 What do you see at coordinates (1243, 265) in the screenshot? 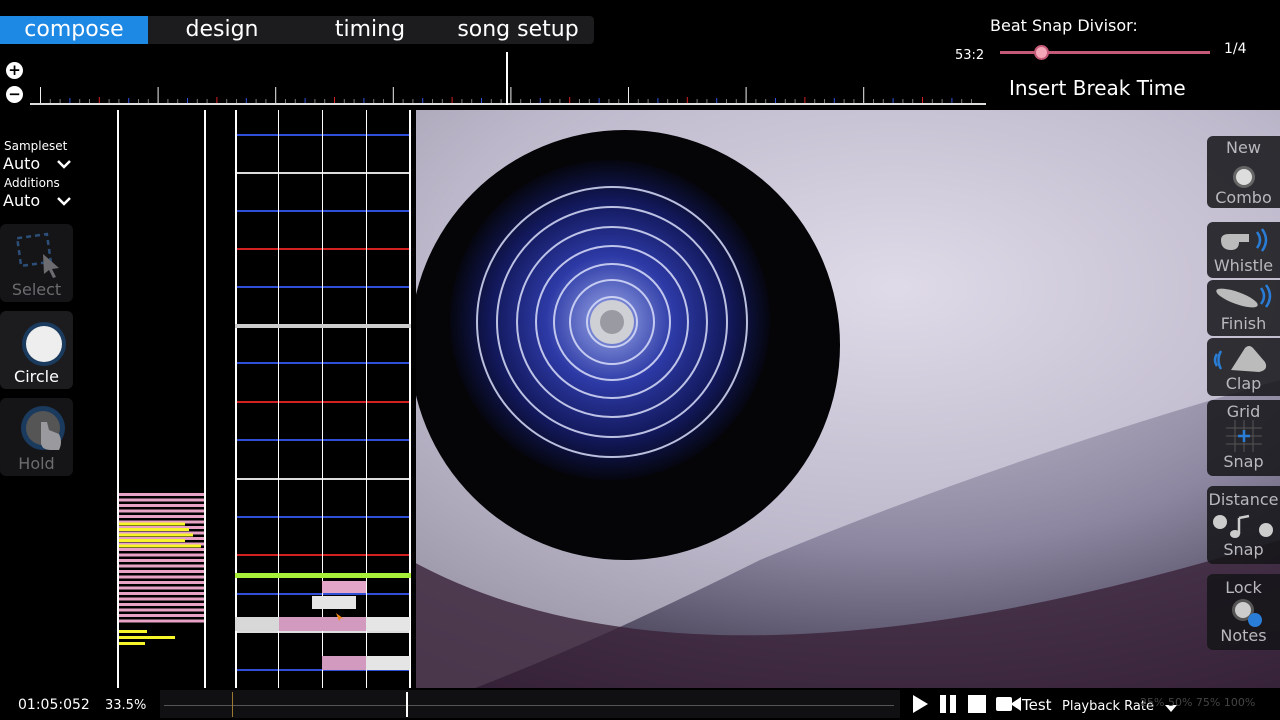
I see `whistle-label: Whistle` at bounding box center [1243, 265].